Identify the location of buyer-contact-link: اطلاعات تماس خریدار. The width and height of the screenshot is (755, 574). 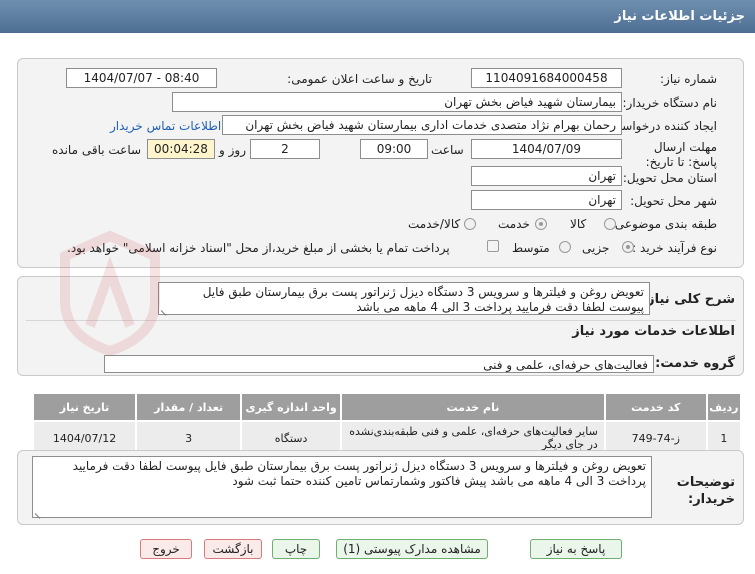
(165, 126).